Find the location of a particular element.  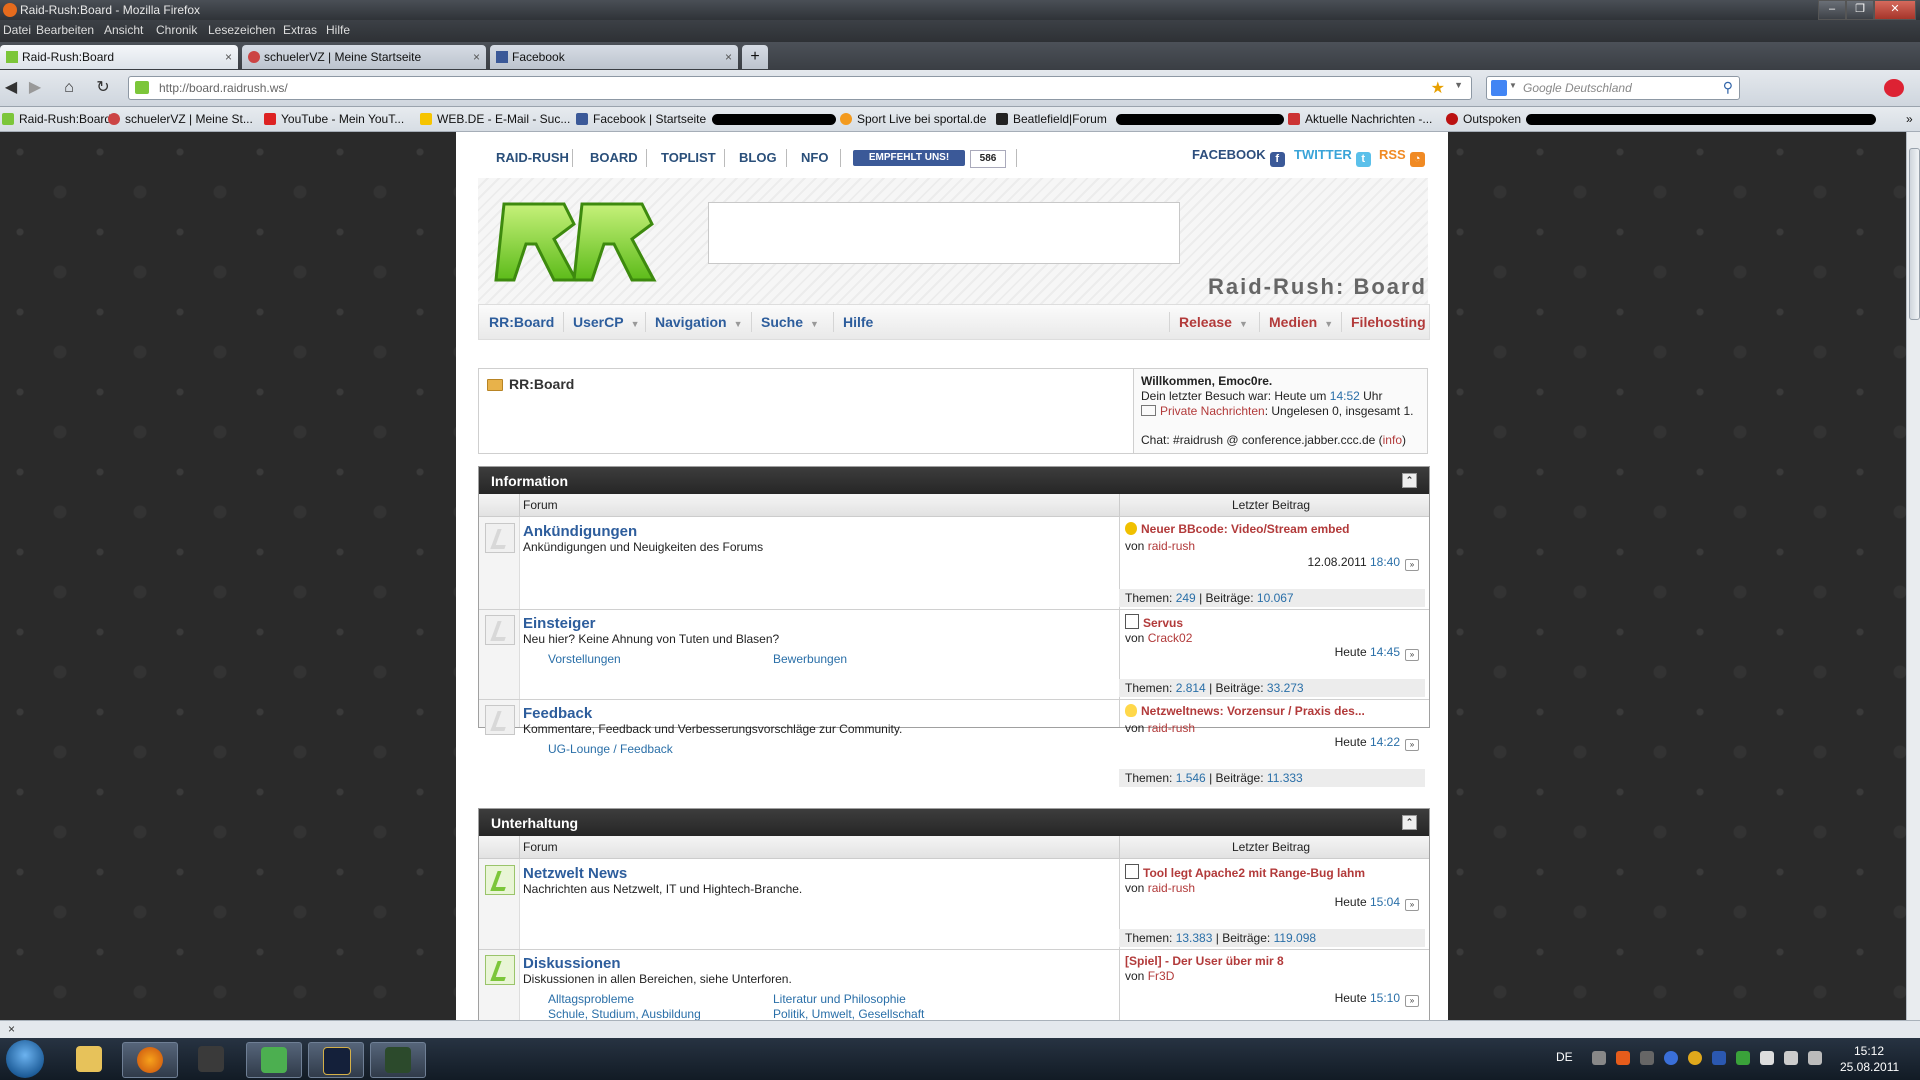

search-magnifier-icon: ⚲ is located at coordinates (1728, 87).